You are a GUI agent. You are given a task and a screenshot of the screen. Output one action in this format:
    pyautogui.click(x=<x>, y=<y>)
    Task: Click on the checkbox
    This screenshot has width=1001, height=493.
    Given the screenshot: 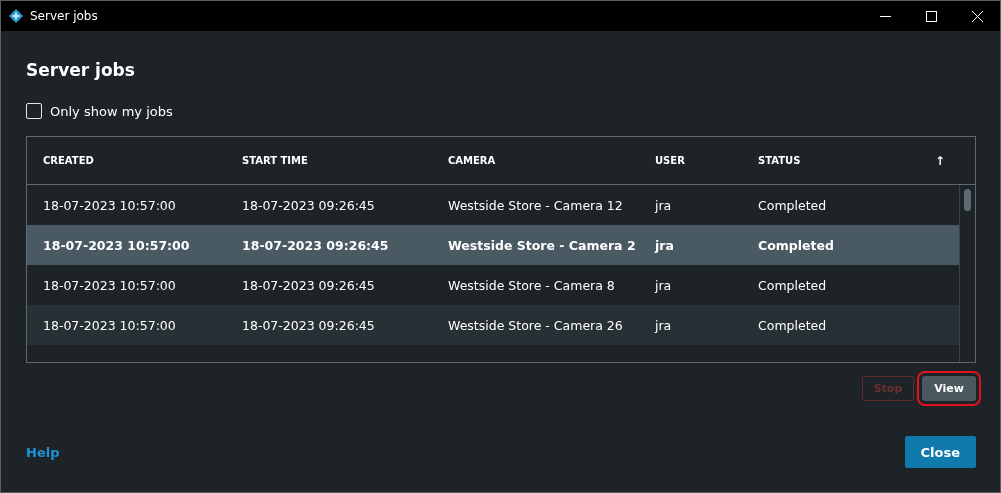 What is the action you would take?
    pyautogui.click(x=34, y=111)
    